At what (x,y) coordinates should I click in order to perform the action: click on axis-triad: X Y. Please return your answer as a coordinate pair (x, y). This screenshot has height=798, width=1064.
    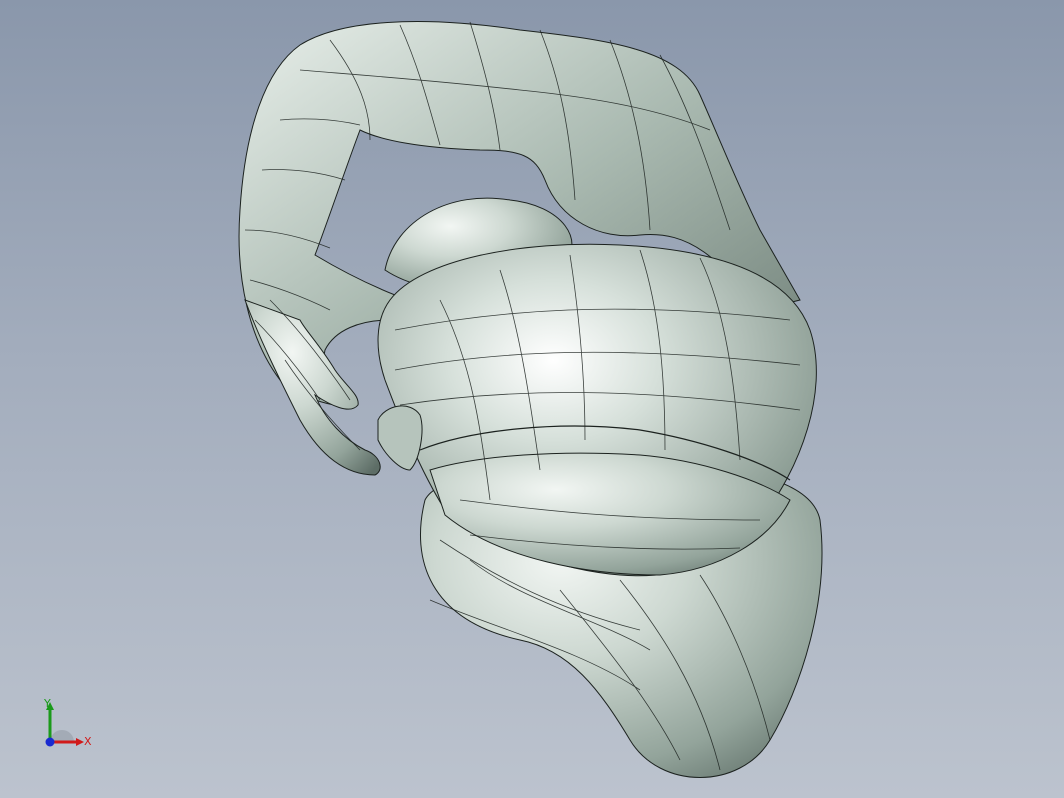
    Looking at the image, I should click on (71, 731).